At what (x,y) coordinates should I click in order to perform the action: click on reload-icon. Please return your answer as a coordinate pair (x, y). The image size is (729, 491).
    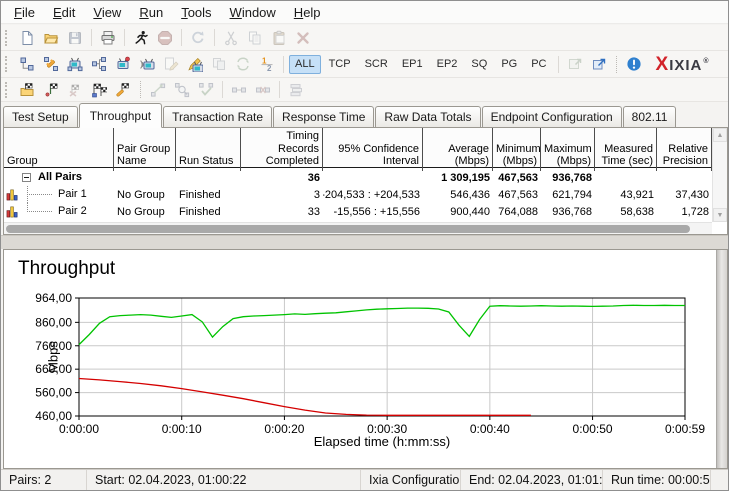
    Looking at the image, I should click on (198, 38).